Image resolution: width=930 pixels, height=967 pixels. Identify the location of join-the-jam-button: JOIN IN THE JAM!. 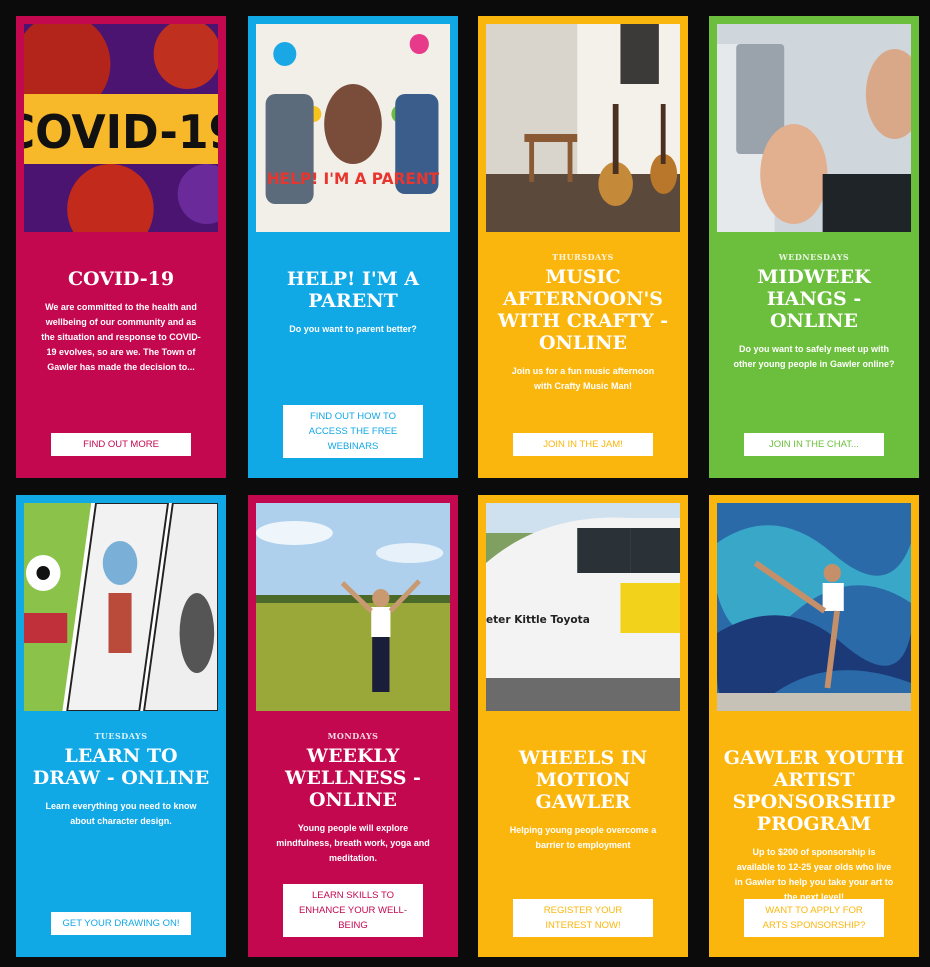
(583, 444).